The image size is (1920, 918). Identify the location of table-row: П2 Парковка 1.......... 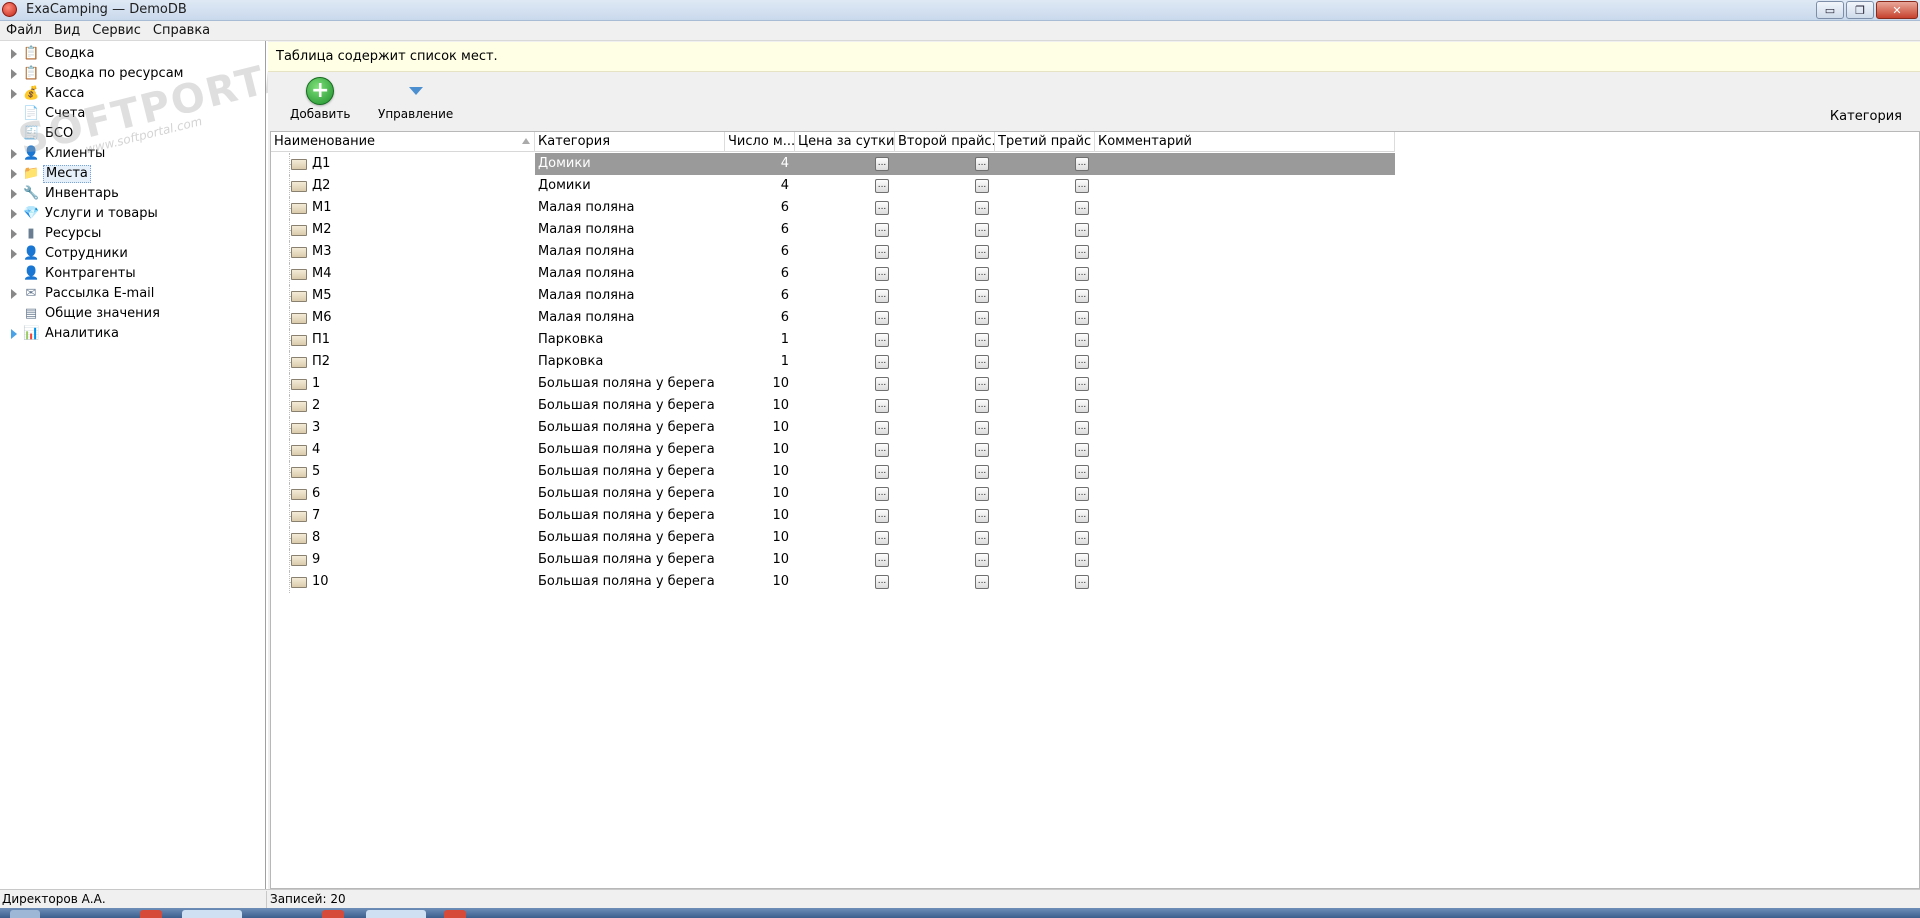
(833, 362).